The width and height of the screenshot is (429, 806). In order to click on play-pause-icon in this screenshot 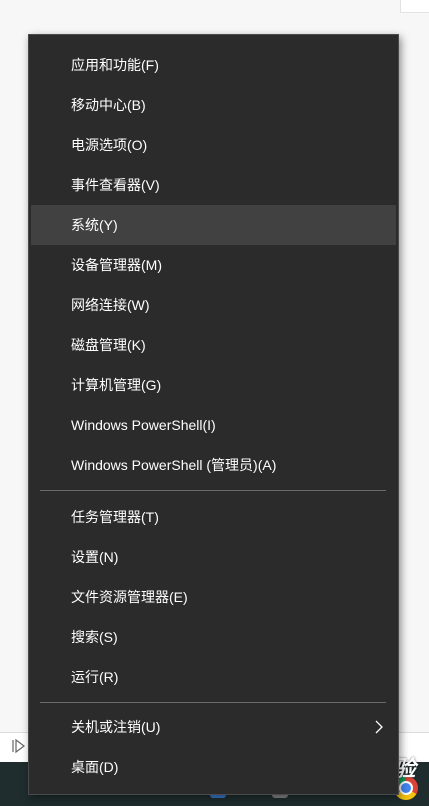, I will do `click(18, 746)`.